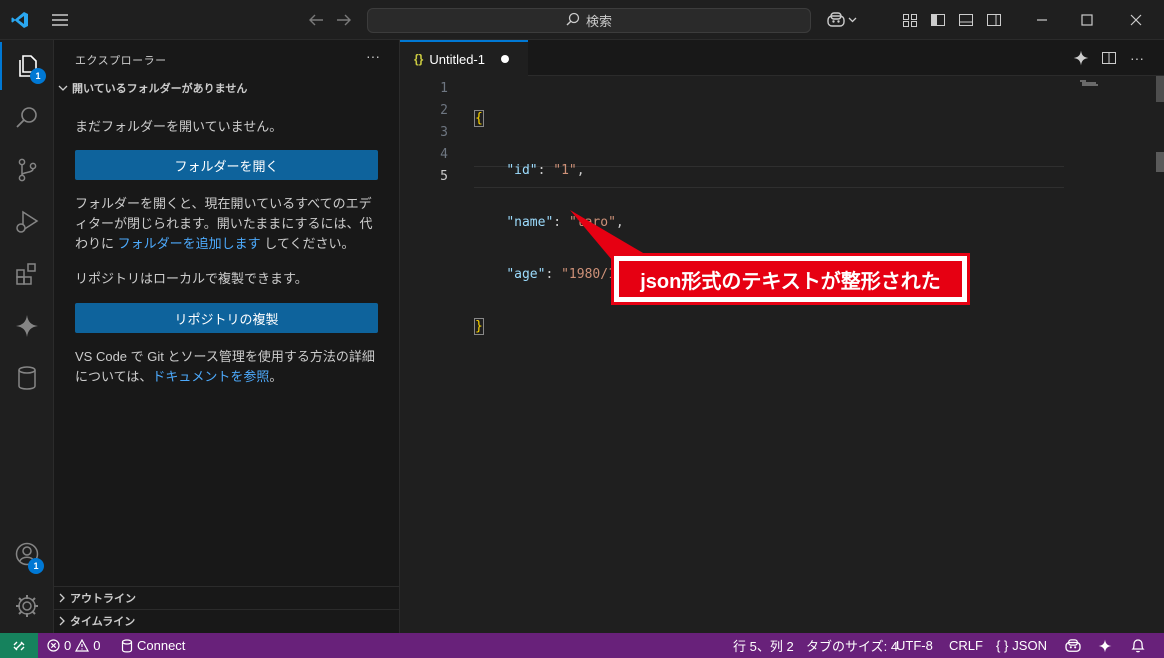  Describe the element at coordinates (189, 243) in the screenshot. I see `add-folder-link: フォルダーを追加します` at that location.